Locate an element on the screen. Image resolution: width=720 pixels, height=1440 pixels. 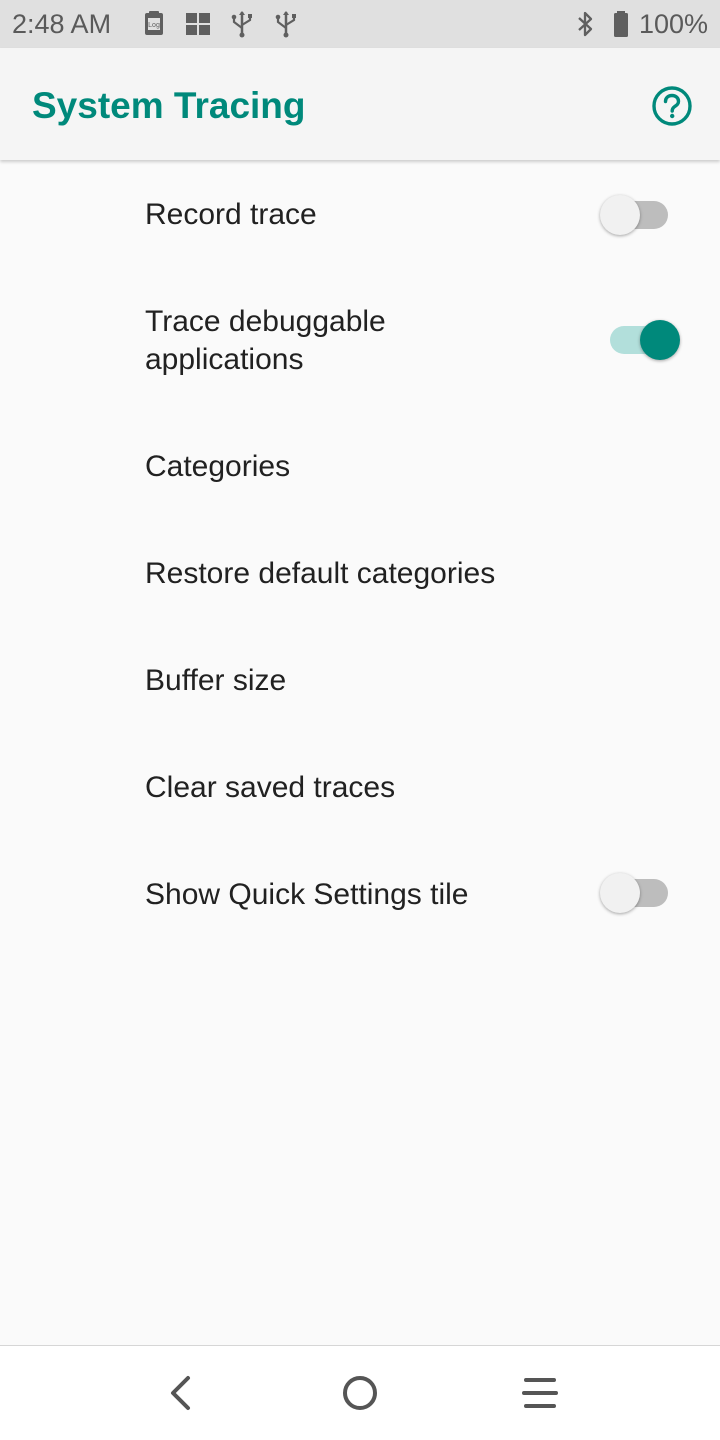
home-icon is located at coordinates (360, 1393).